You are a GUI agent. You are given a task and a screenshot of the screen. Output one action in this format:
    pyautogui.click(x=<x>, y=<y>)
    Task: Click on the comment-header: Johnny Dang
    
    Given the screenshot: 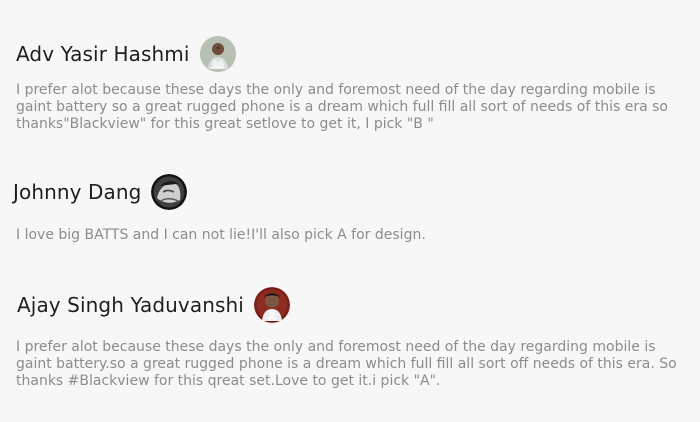 What is the action you would take?
    pyautogui.click(x=100, y=192)
    